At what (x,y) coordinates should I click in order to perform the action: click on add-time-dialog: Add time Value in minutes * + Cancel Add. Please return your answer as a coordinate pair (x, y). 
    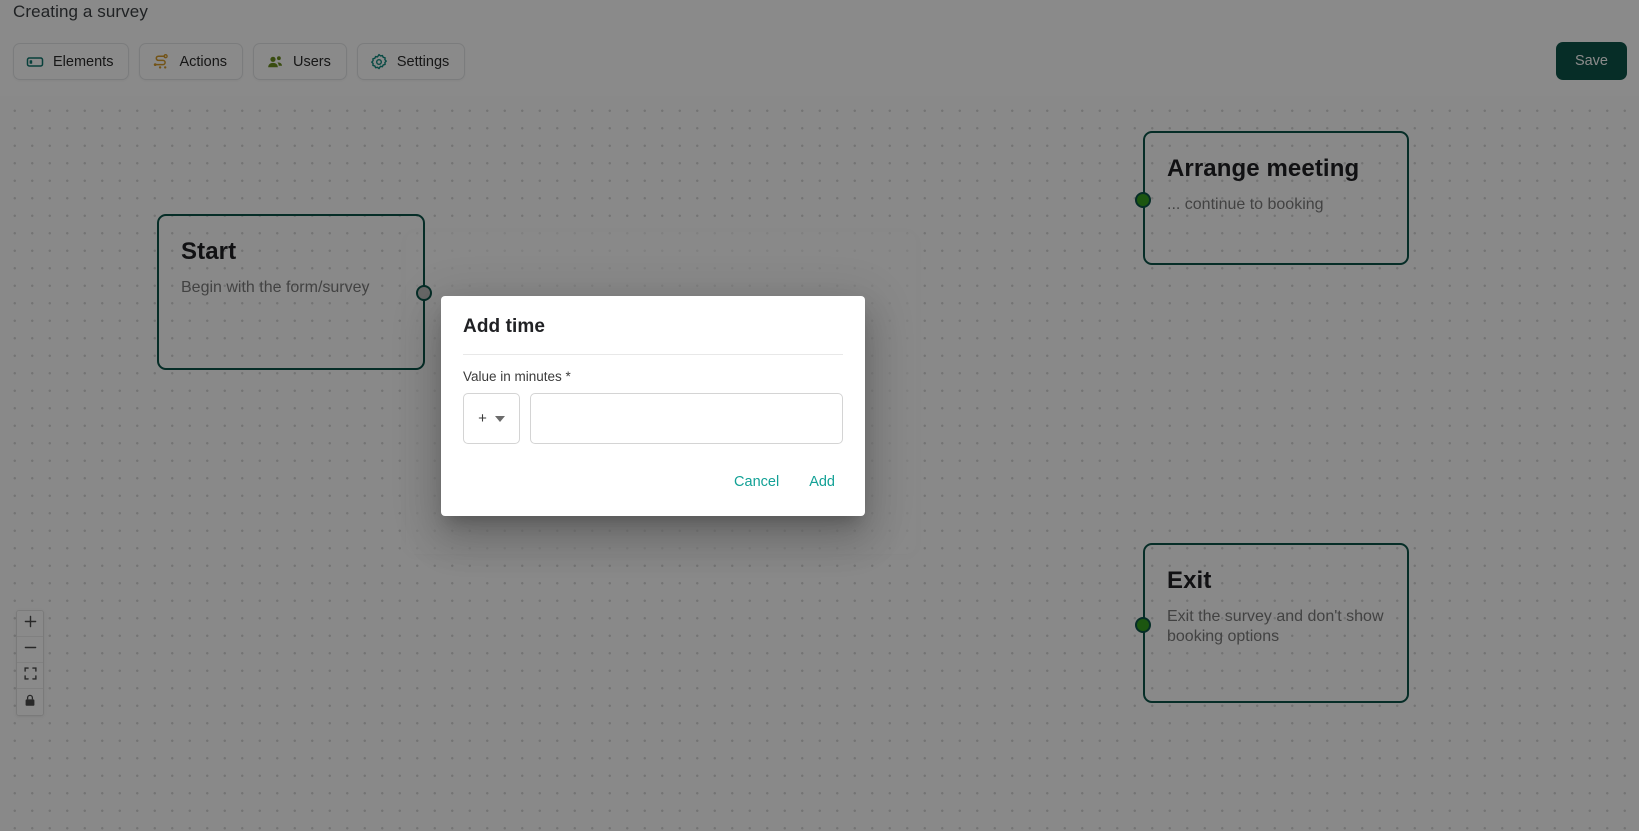
    Looking at the image, I should click on (653, 406).